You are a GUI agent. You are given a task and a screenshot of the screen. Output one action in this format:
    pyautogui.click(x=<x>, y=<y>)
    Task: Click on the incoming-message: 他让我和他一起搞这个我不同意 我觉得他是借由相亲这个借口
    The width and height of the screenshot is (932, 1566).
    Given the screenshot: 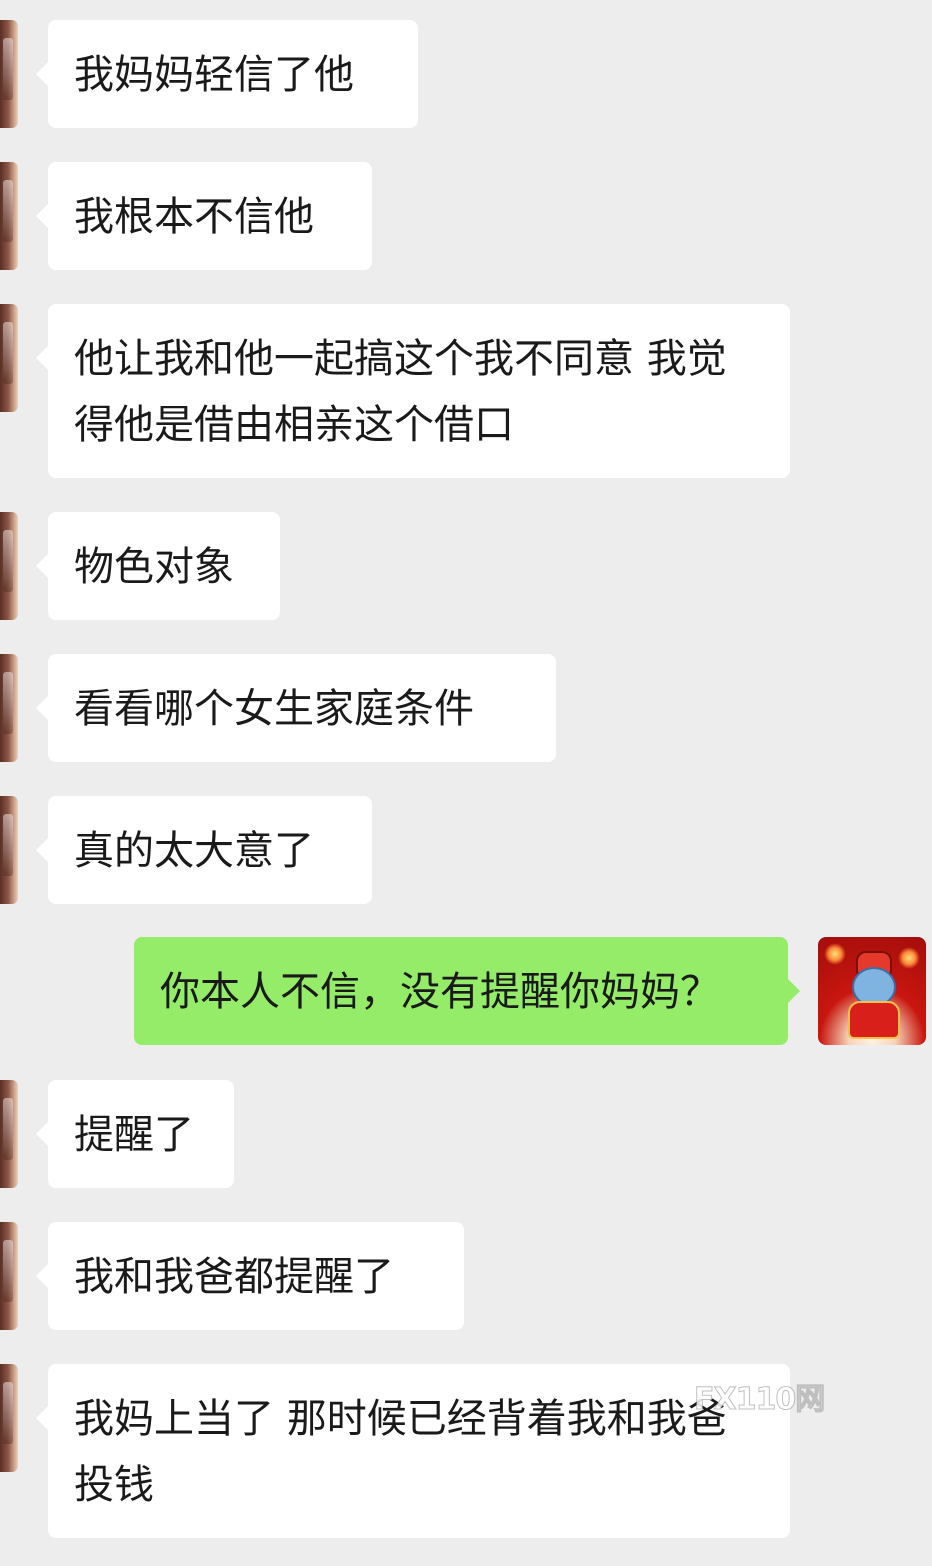 What is the action you would take?
    pyautogui.click(x=413, y=391)
    